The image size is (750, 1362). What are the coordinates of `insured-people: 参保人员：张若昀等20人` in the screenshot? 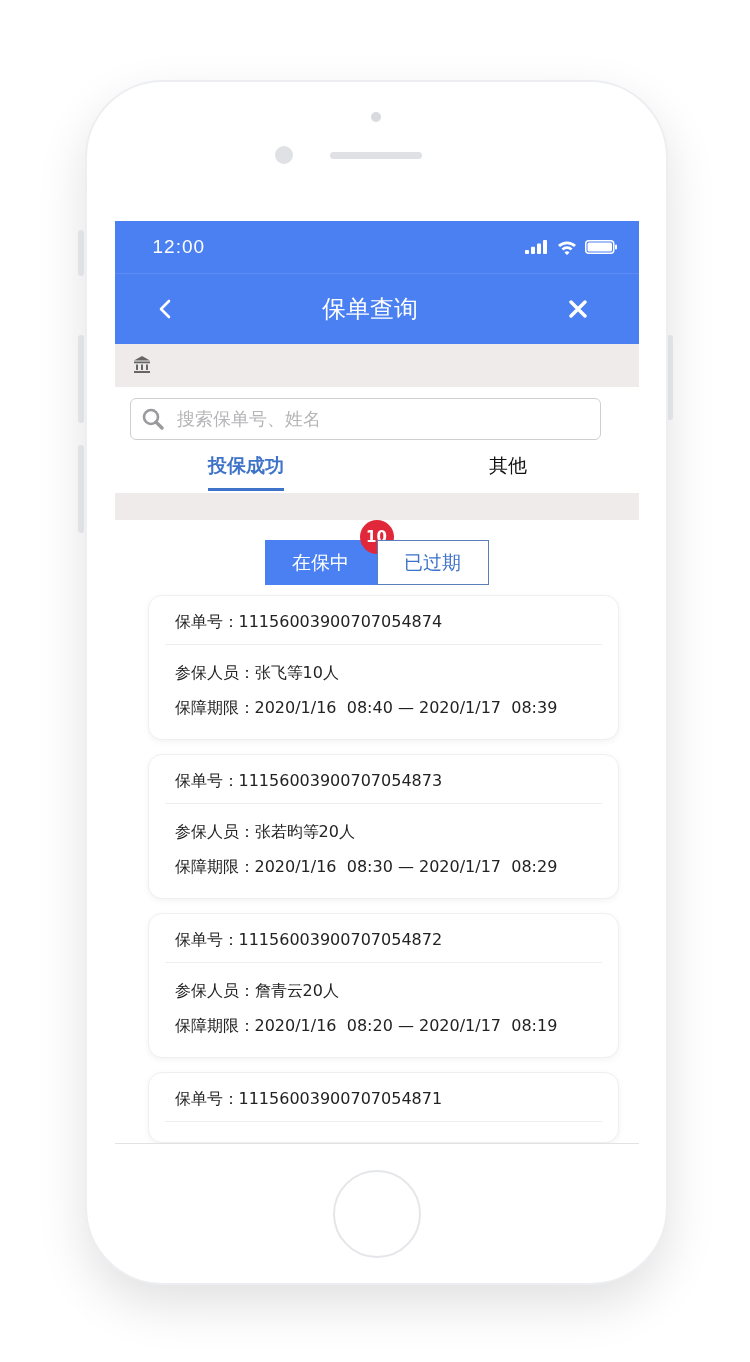 It's located at (264, 832).